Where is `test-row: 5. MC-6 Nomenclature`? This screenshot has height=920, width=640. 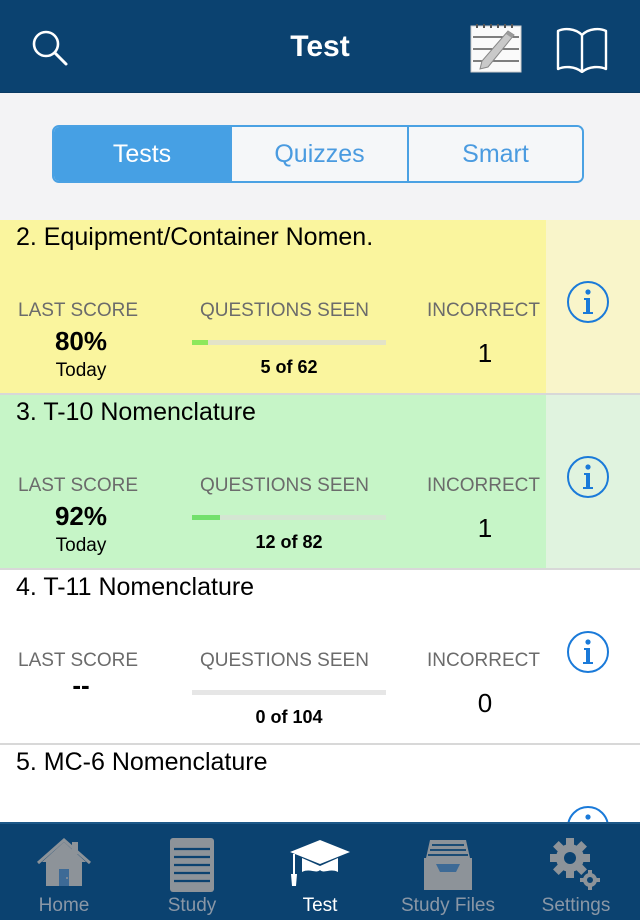 test-row: 5. MC-6 Nomenclature is located at coordinates (320, 784).